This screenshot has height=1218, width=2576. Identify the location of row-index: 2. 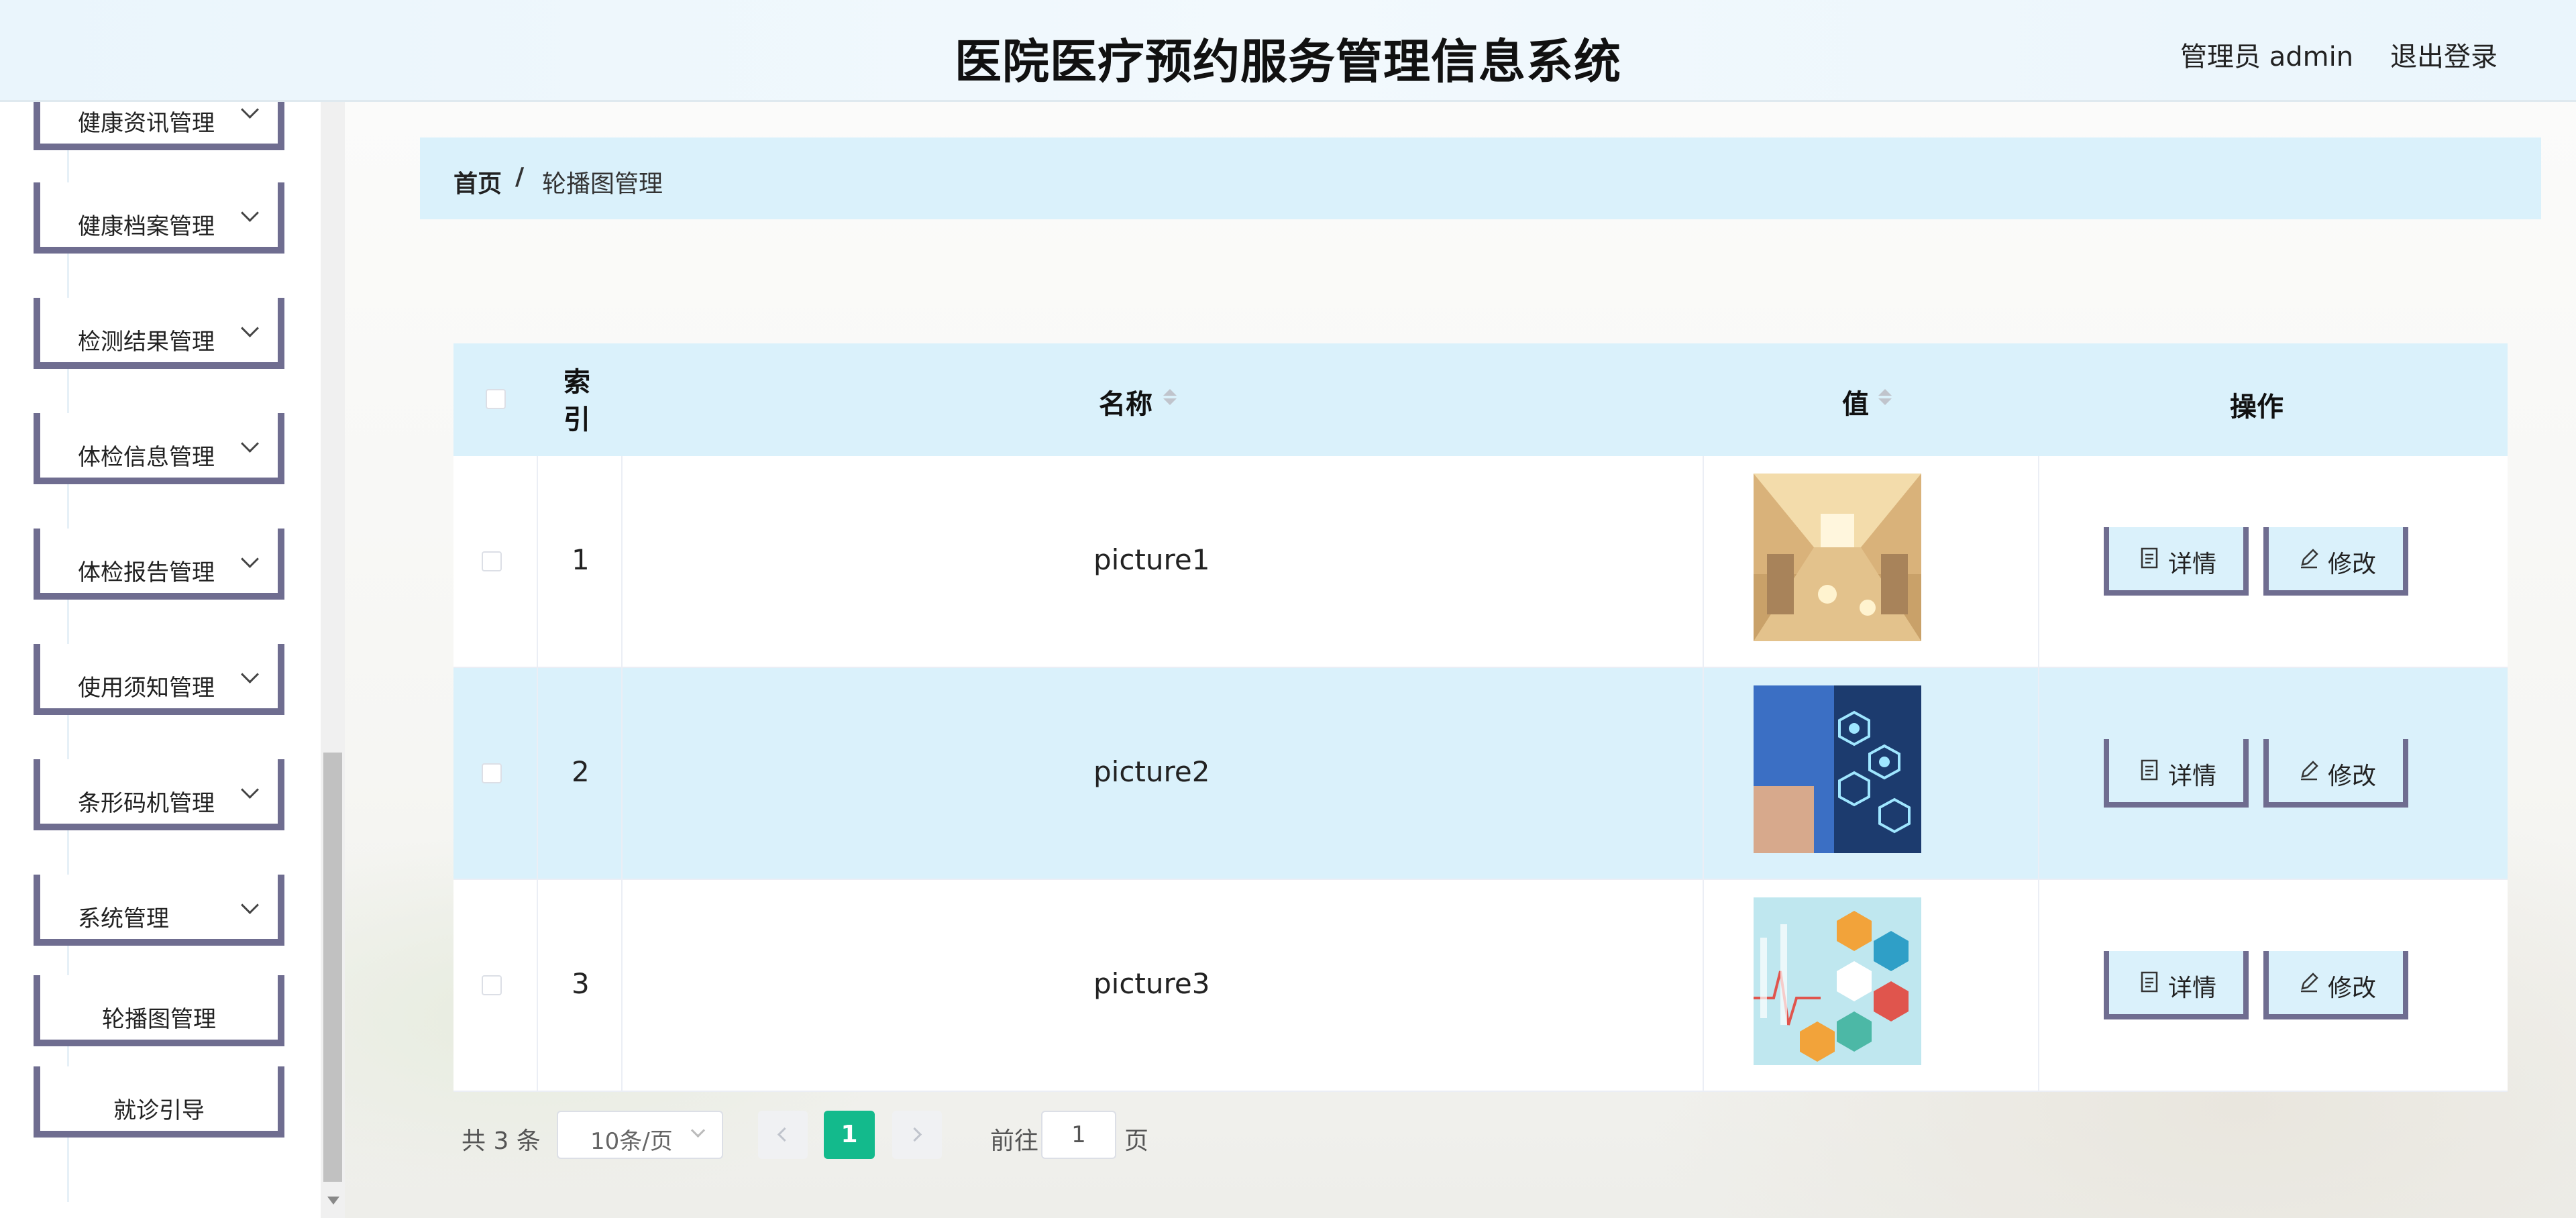
(581, 772).